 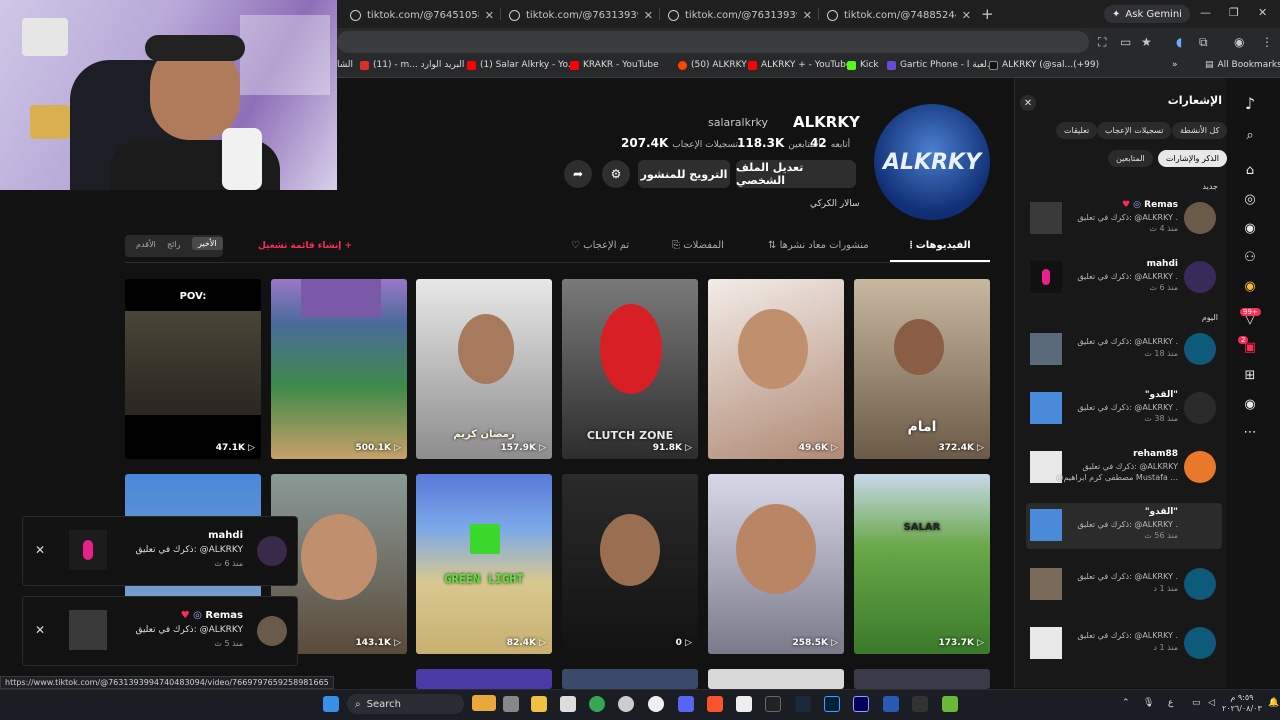 I want to click on minimize-window-icon: —, so click(x=1205, y=12).